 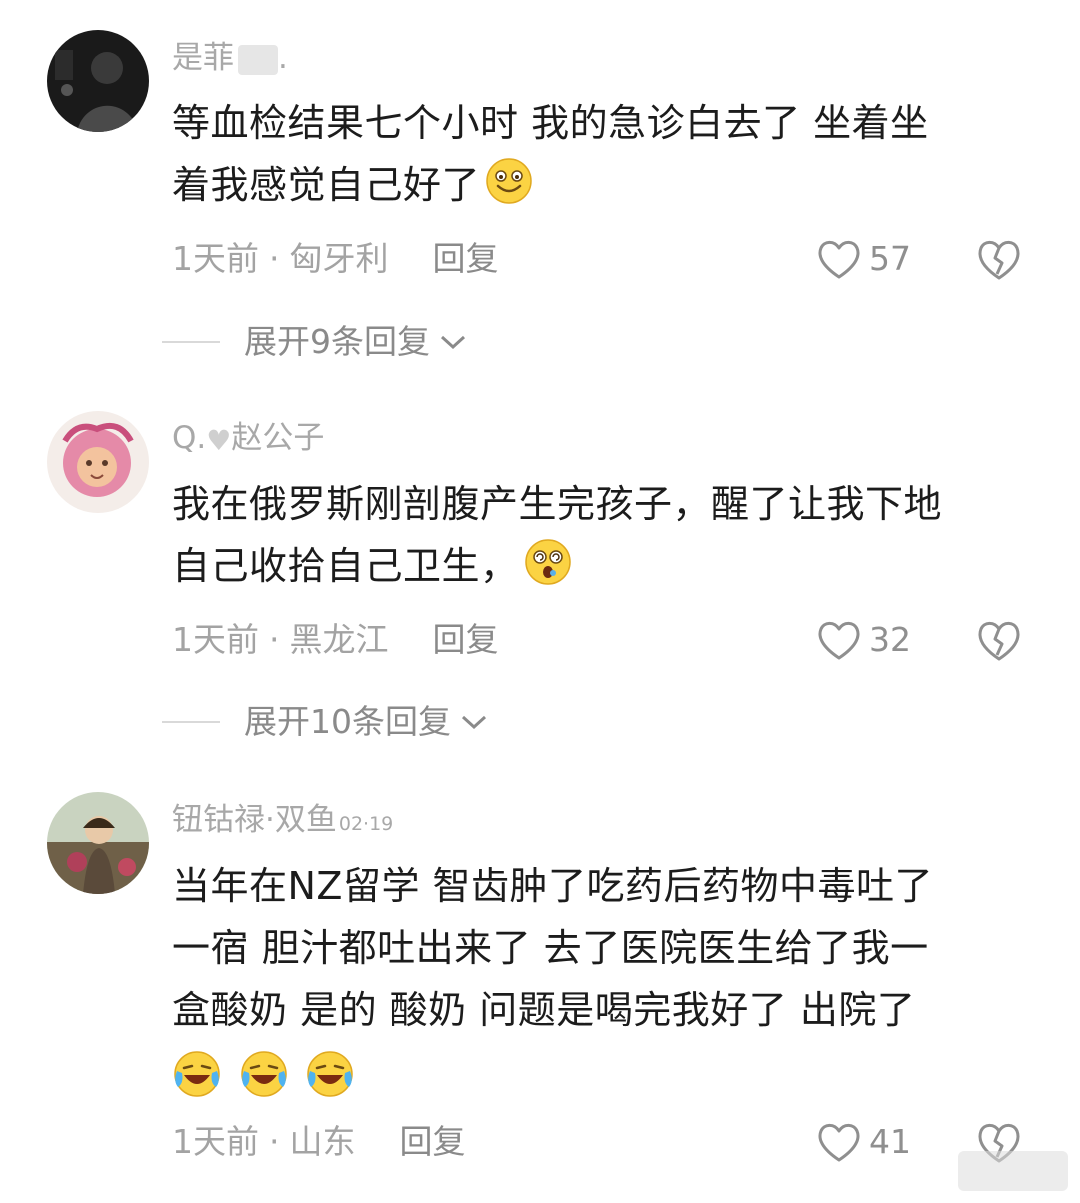 I want to click on comment-date: 02·19, so click(x=366, y=824).